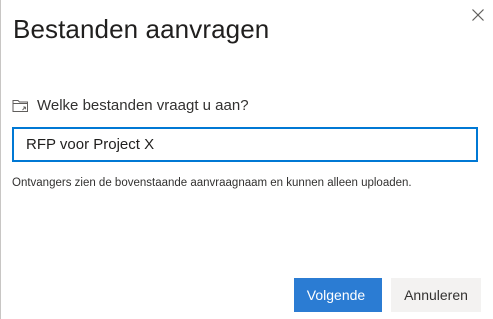  I want to click on cancel-button: Annuleren, so click(436, 295).